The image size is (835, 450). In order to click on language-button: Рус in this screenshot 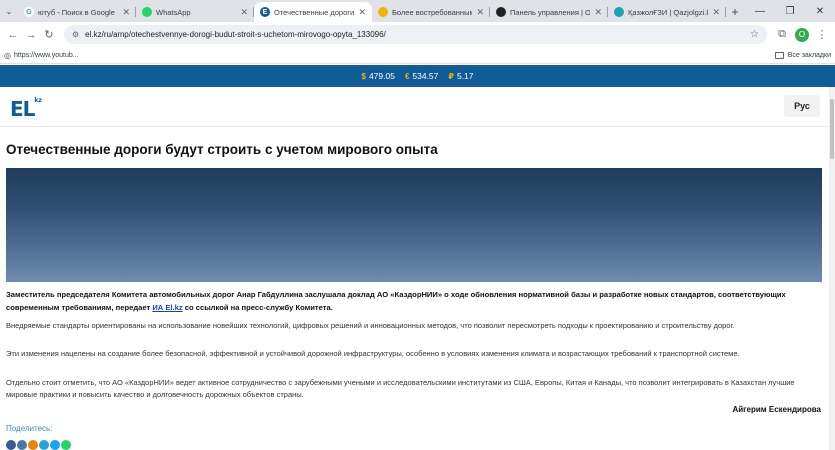, I will do `click(802, 106)`.